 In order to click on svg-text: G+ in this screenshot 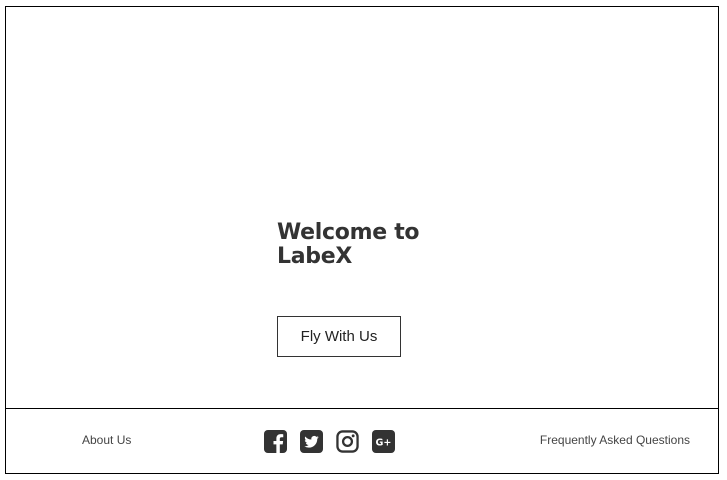, I will do `click(384, 443)`.